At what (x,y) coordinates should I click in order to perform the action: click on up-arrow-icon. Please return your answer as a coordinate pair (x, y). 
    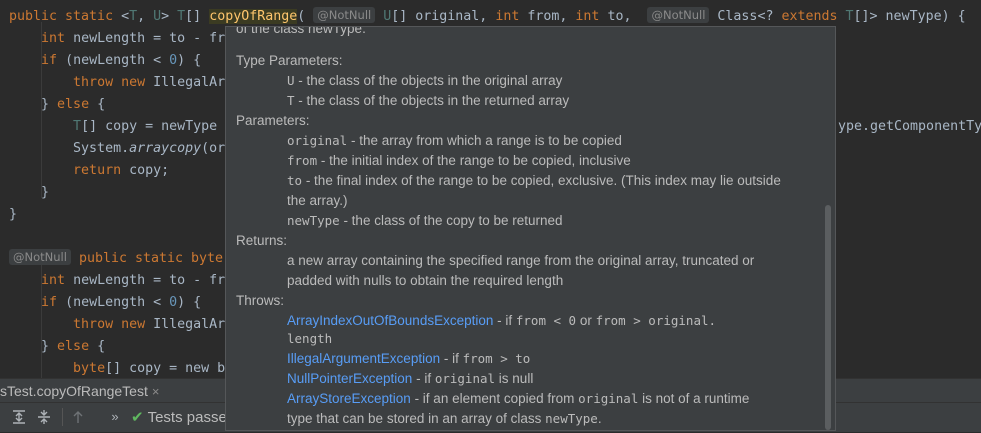
    Looking at the image, I should click on (78, 417).